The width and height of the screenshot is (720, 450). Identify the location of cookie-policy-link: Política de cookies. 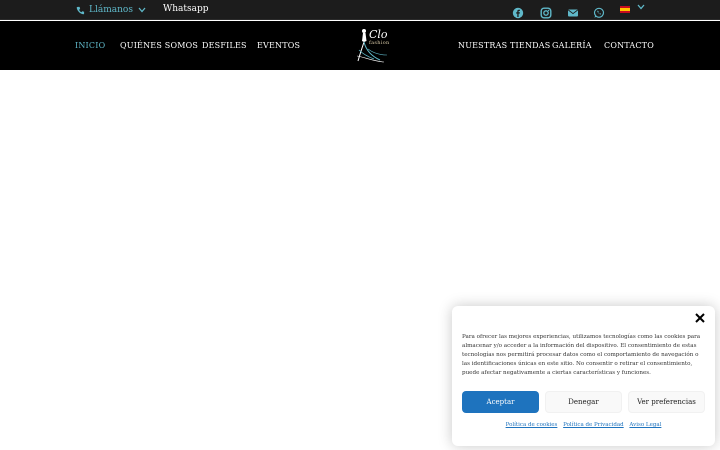
(532, 425).